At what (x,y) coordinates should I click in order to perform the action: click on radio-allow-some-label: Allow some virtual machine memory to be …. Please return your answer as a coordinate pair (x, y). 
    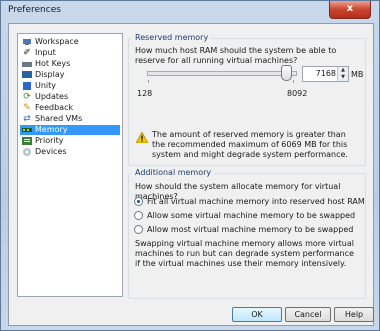
    Looking at the image, I should click on (251, 216).